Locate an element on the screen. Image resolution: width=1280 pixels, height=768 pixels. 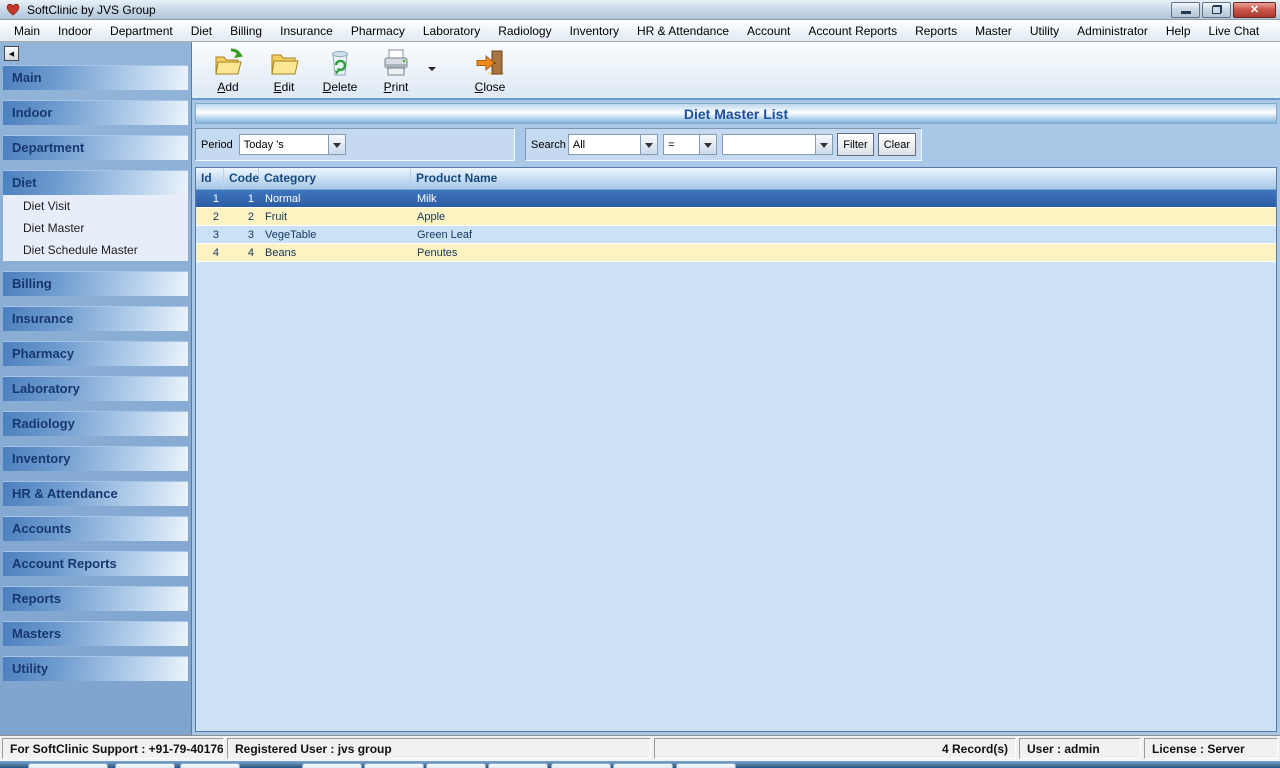
menu-item-radiology: Radiology is located at coordinates (524, 31).